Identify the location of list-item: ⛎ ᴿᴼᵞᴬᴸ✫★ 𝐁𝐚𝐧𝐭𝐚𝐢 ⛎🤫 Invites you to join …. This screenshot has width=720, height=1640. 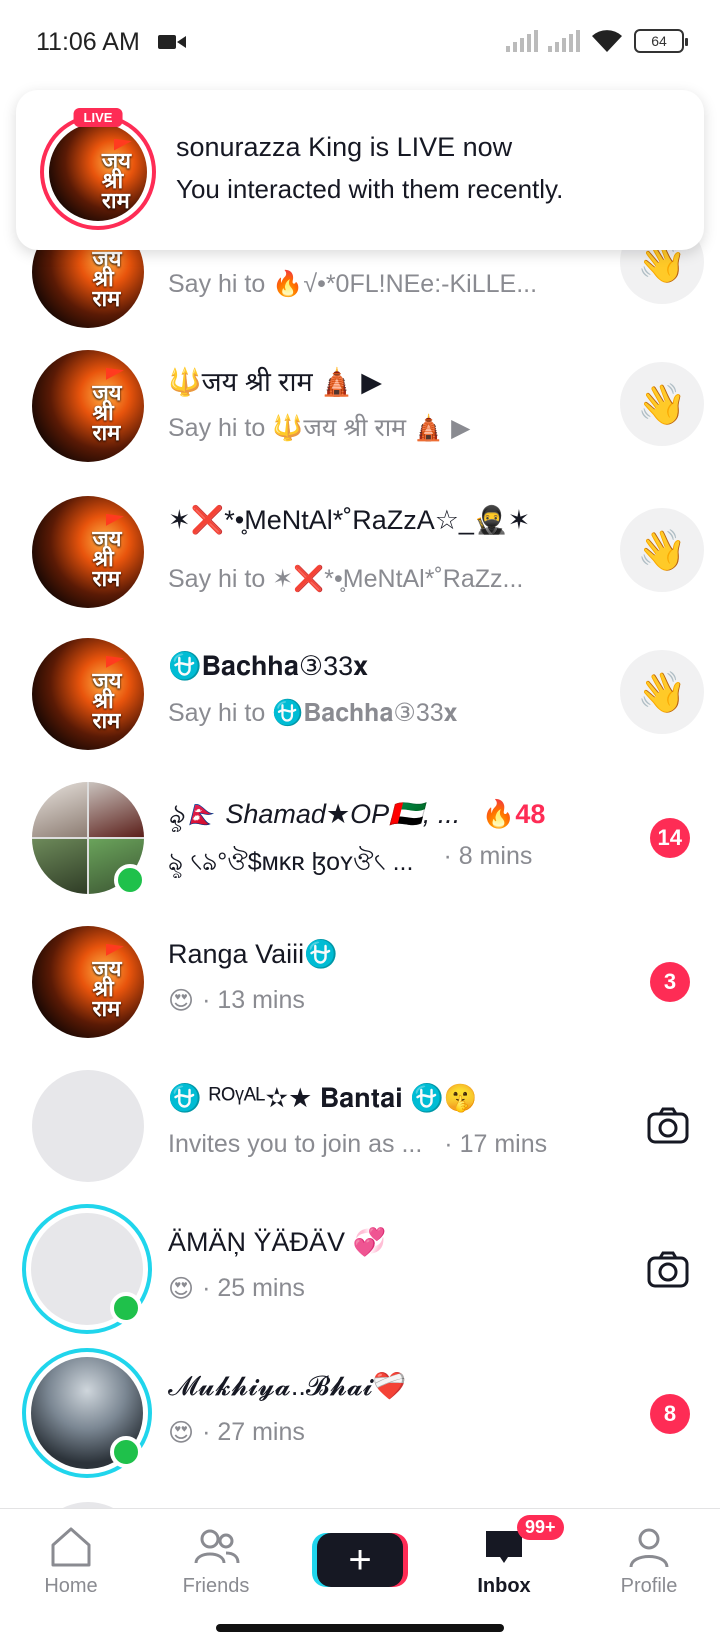
(360, 1124).